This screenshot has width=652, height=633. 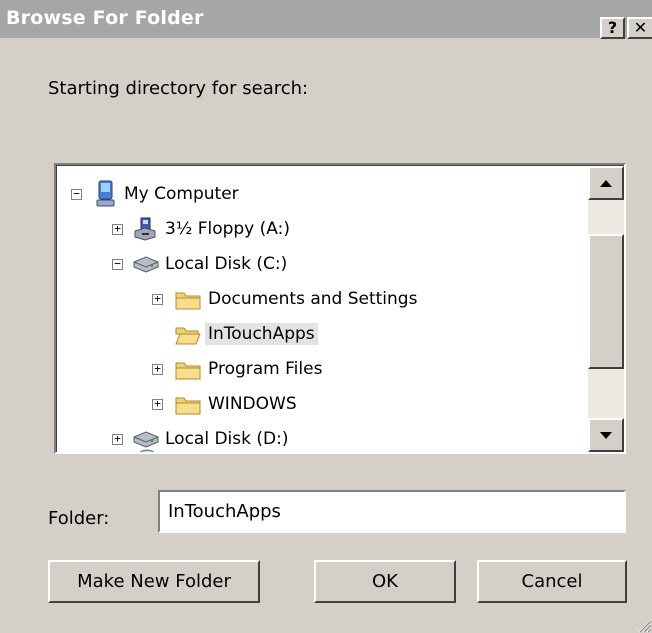 I want to click on question-mark-icon: ?, so click(x=612, y=27).